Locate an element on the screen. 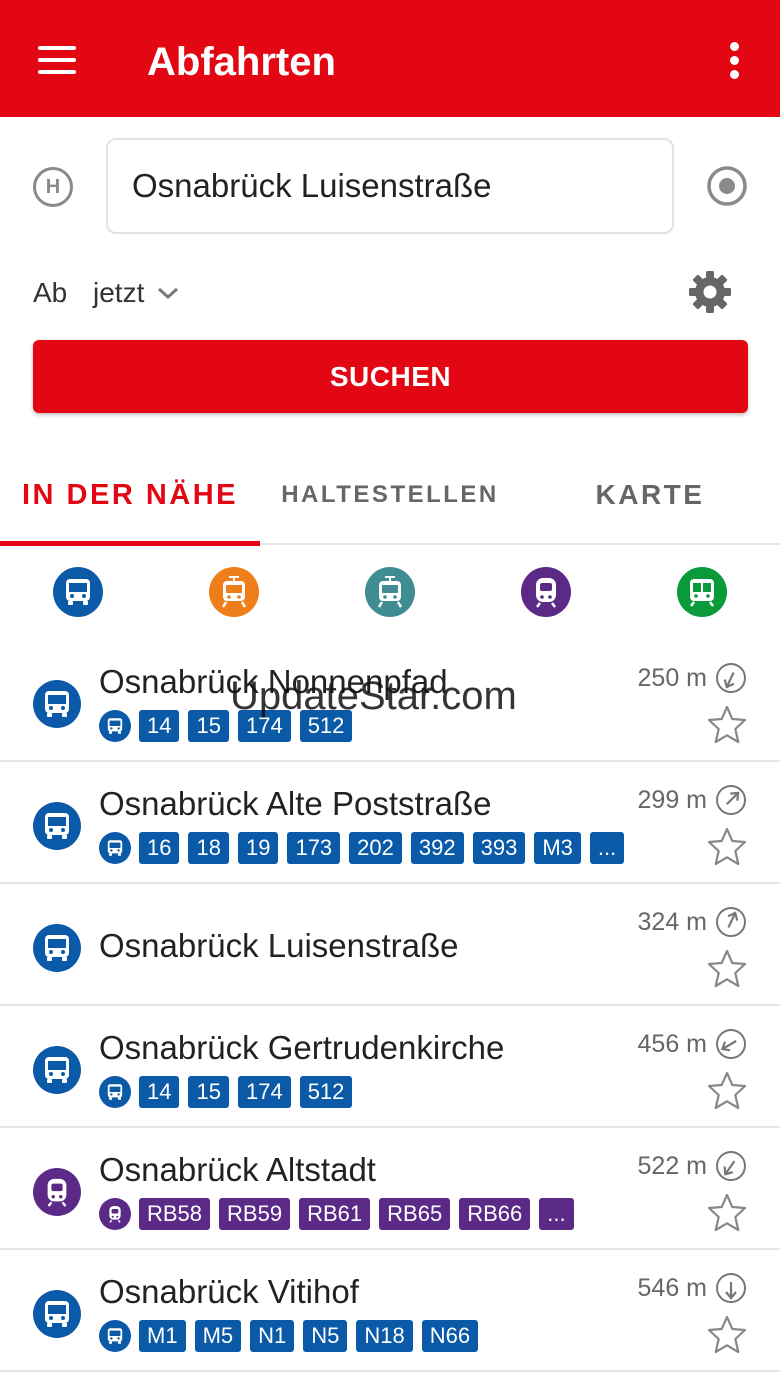  chevron-down-icon is located at coordinates (168, 293).